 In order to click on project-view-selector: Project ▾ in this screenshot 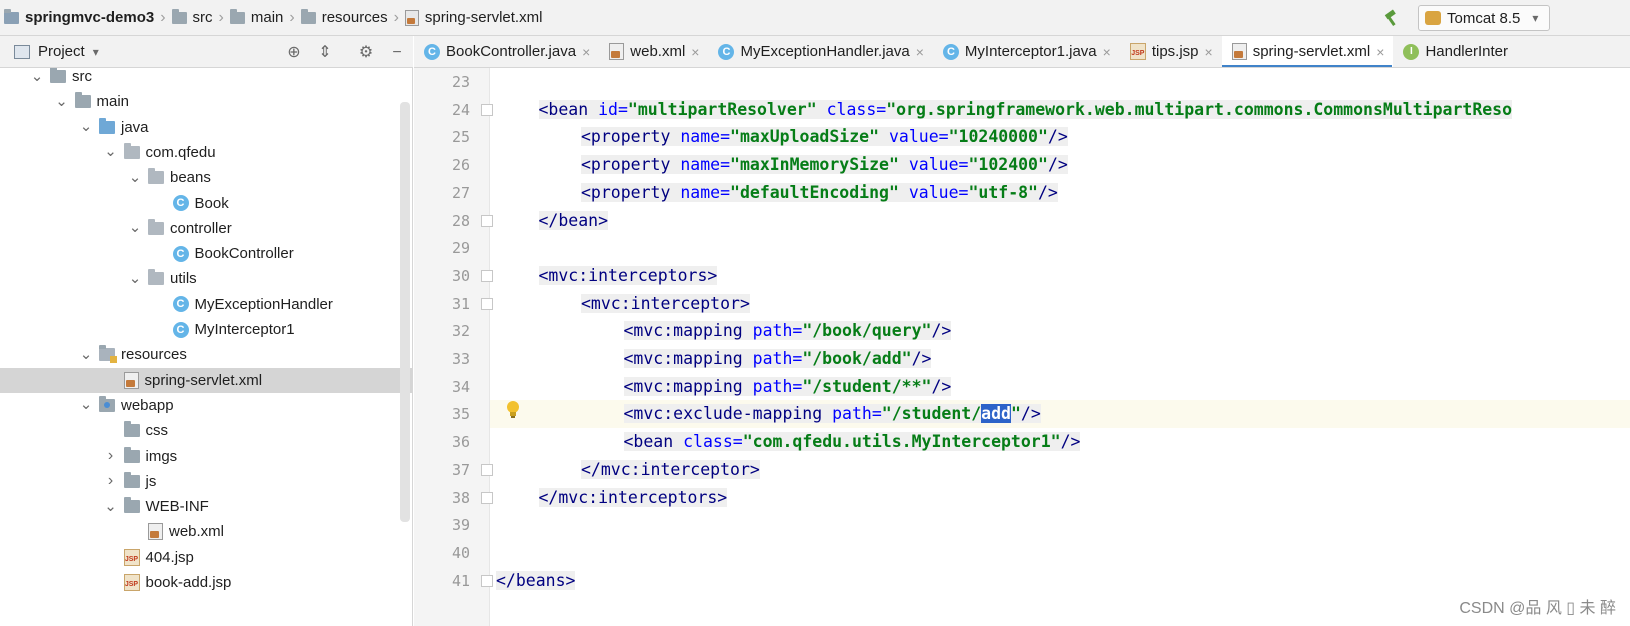, I will do `click(56, 51)`.